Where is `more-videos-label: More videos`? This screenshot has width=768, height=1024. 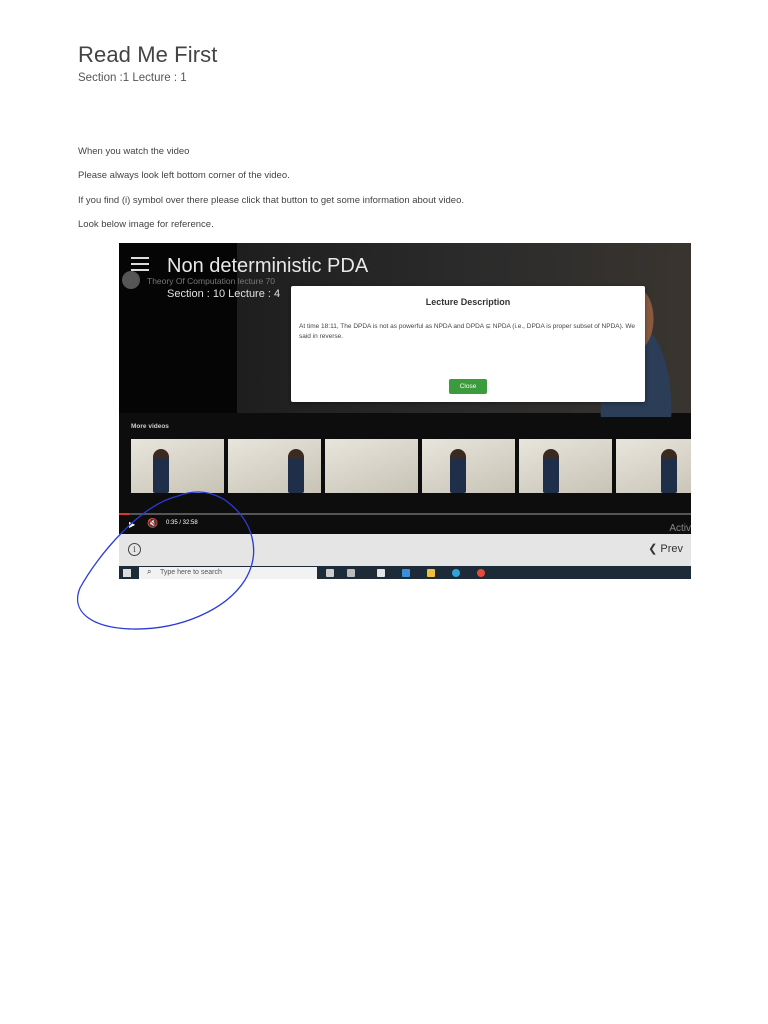
more-videos-label: More videos is located at coordinates (150, 426).